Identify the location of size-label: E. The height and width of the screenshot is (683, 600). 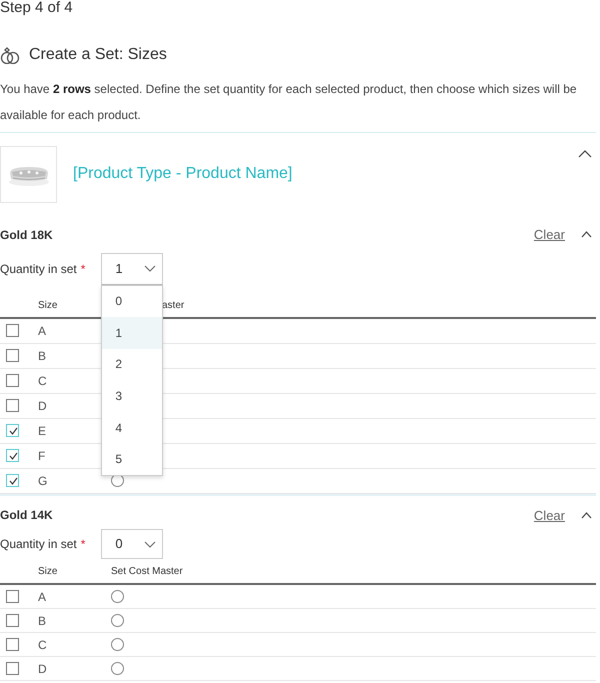
(42, 431).